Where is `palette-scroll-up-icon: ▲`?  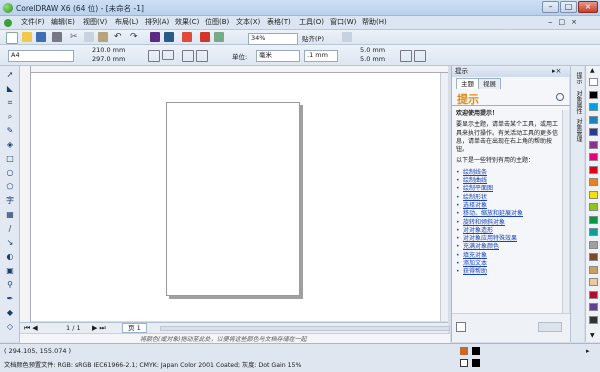
palette-scroll-up-icon: ▲ is located at coordinates (592, 70).